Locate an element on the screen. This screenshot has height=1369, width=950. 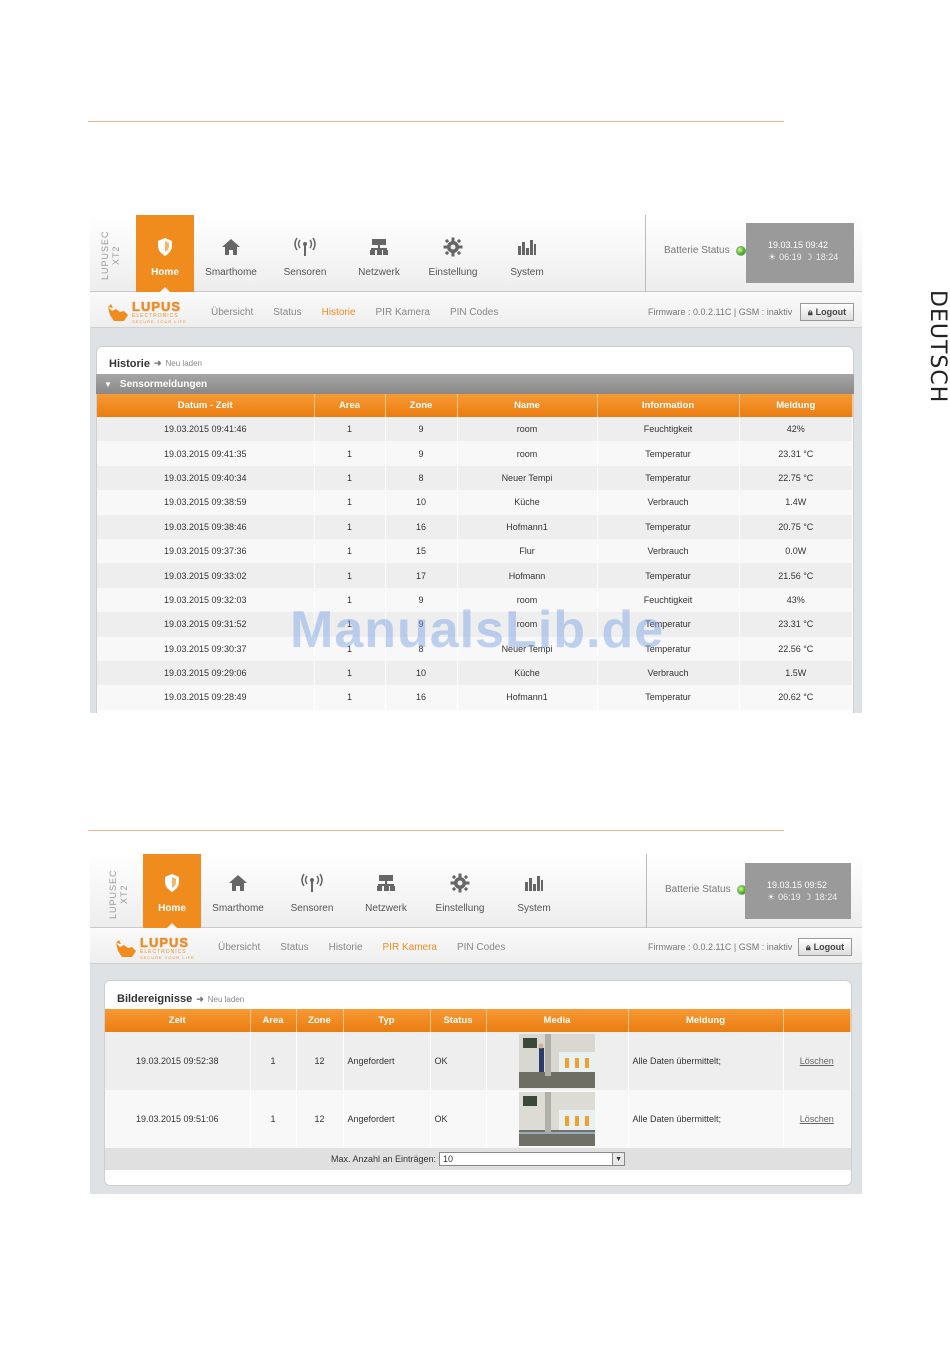
antenna-icon is located at coordinates (305, 247).